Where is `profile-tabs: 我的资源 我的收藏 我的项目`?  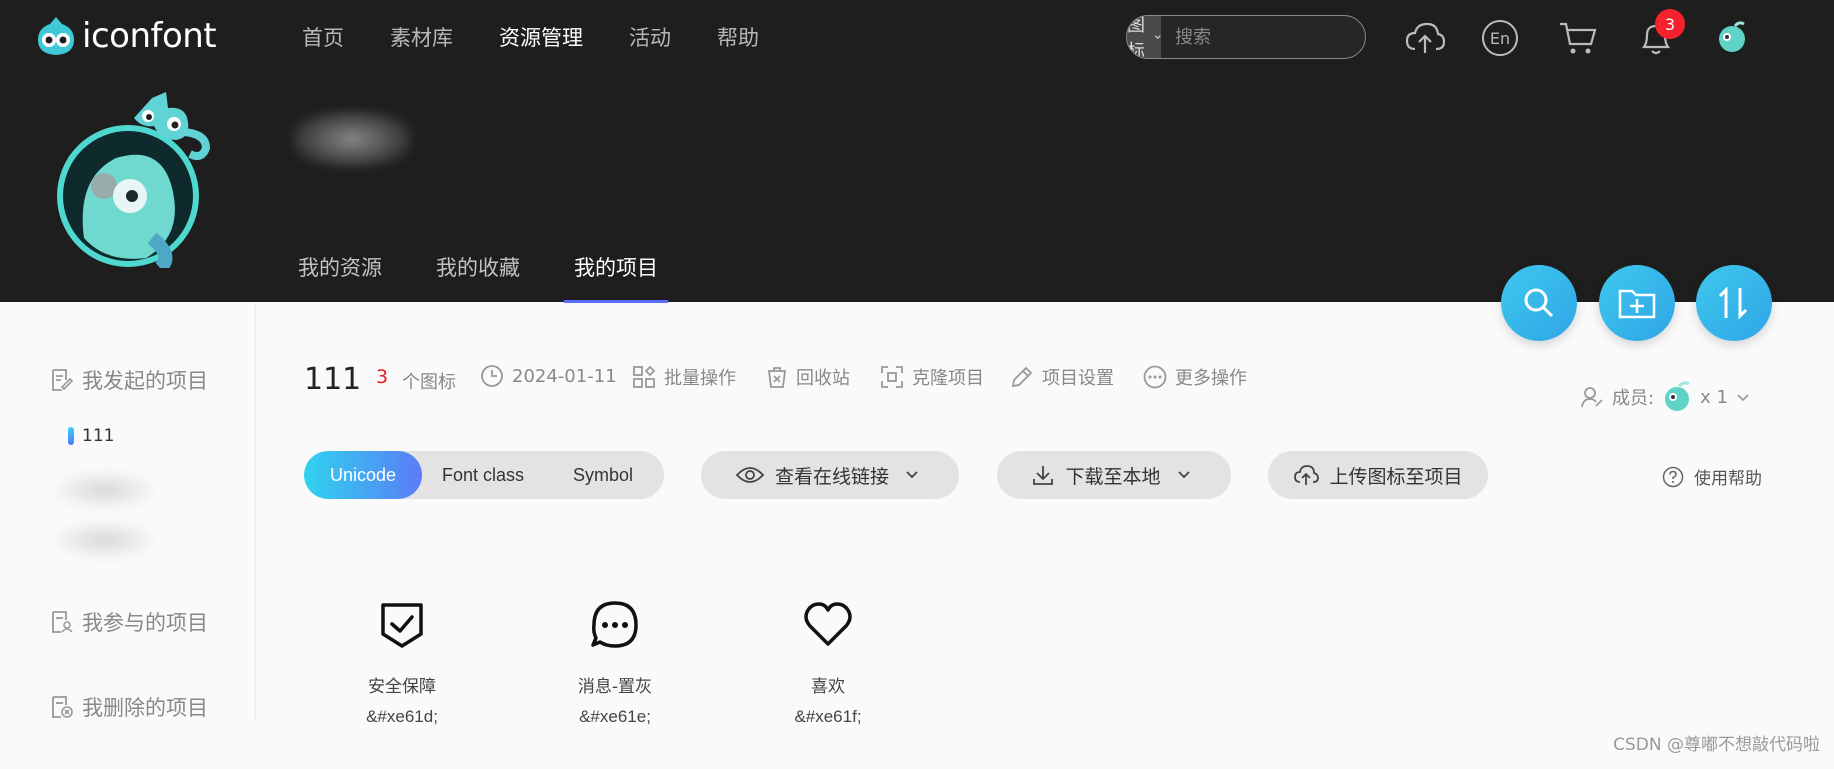
profile-tabs: 我的资源 我的收藏 我的项目 is located at coordinates (505, 277).